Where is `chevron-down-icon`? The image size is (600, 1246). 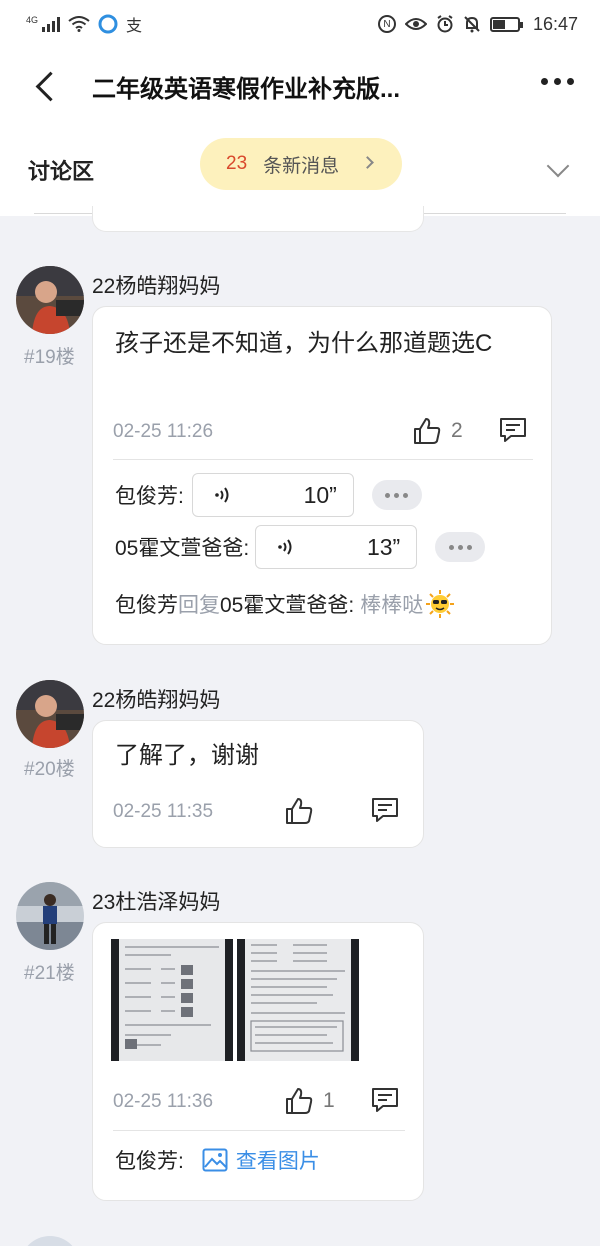
chevron-down-icon is located at coordinates (558, 166).